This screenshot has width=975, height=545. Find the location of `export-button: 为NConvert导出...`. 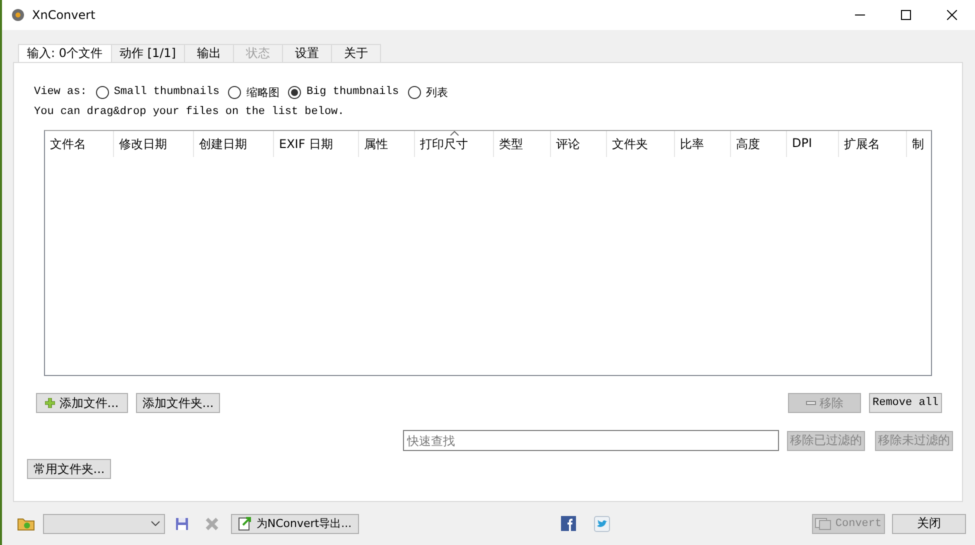

export-button: 为NConvert导出... is located at coordinates (295, 524).